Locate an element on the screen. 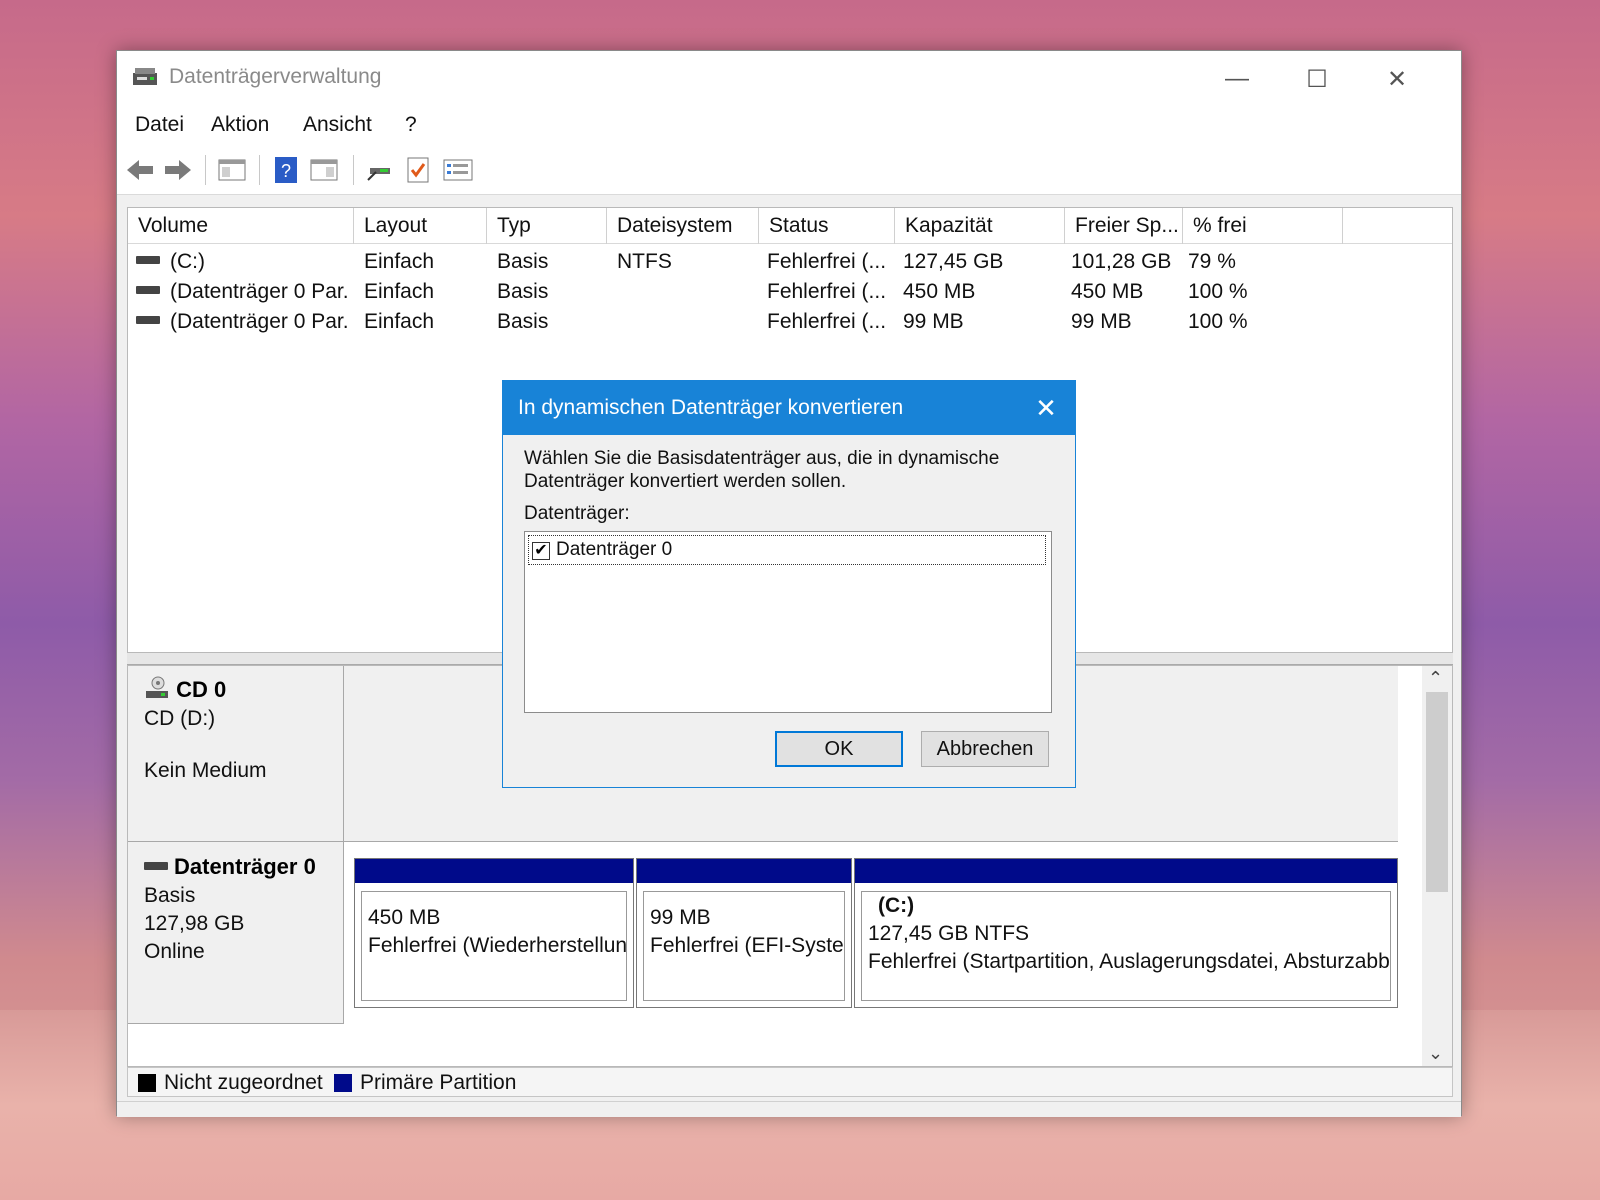 The image size is (1600, 1200). scrollbar-thumb is located at coordinates (1437, 792).